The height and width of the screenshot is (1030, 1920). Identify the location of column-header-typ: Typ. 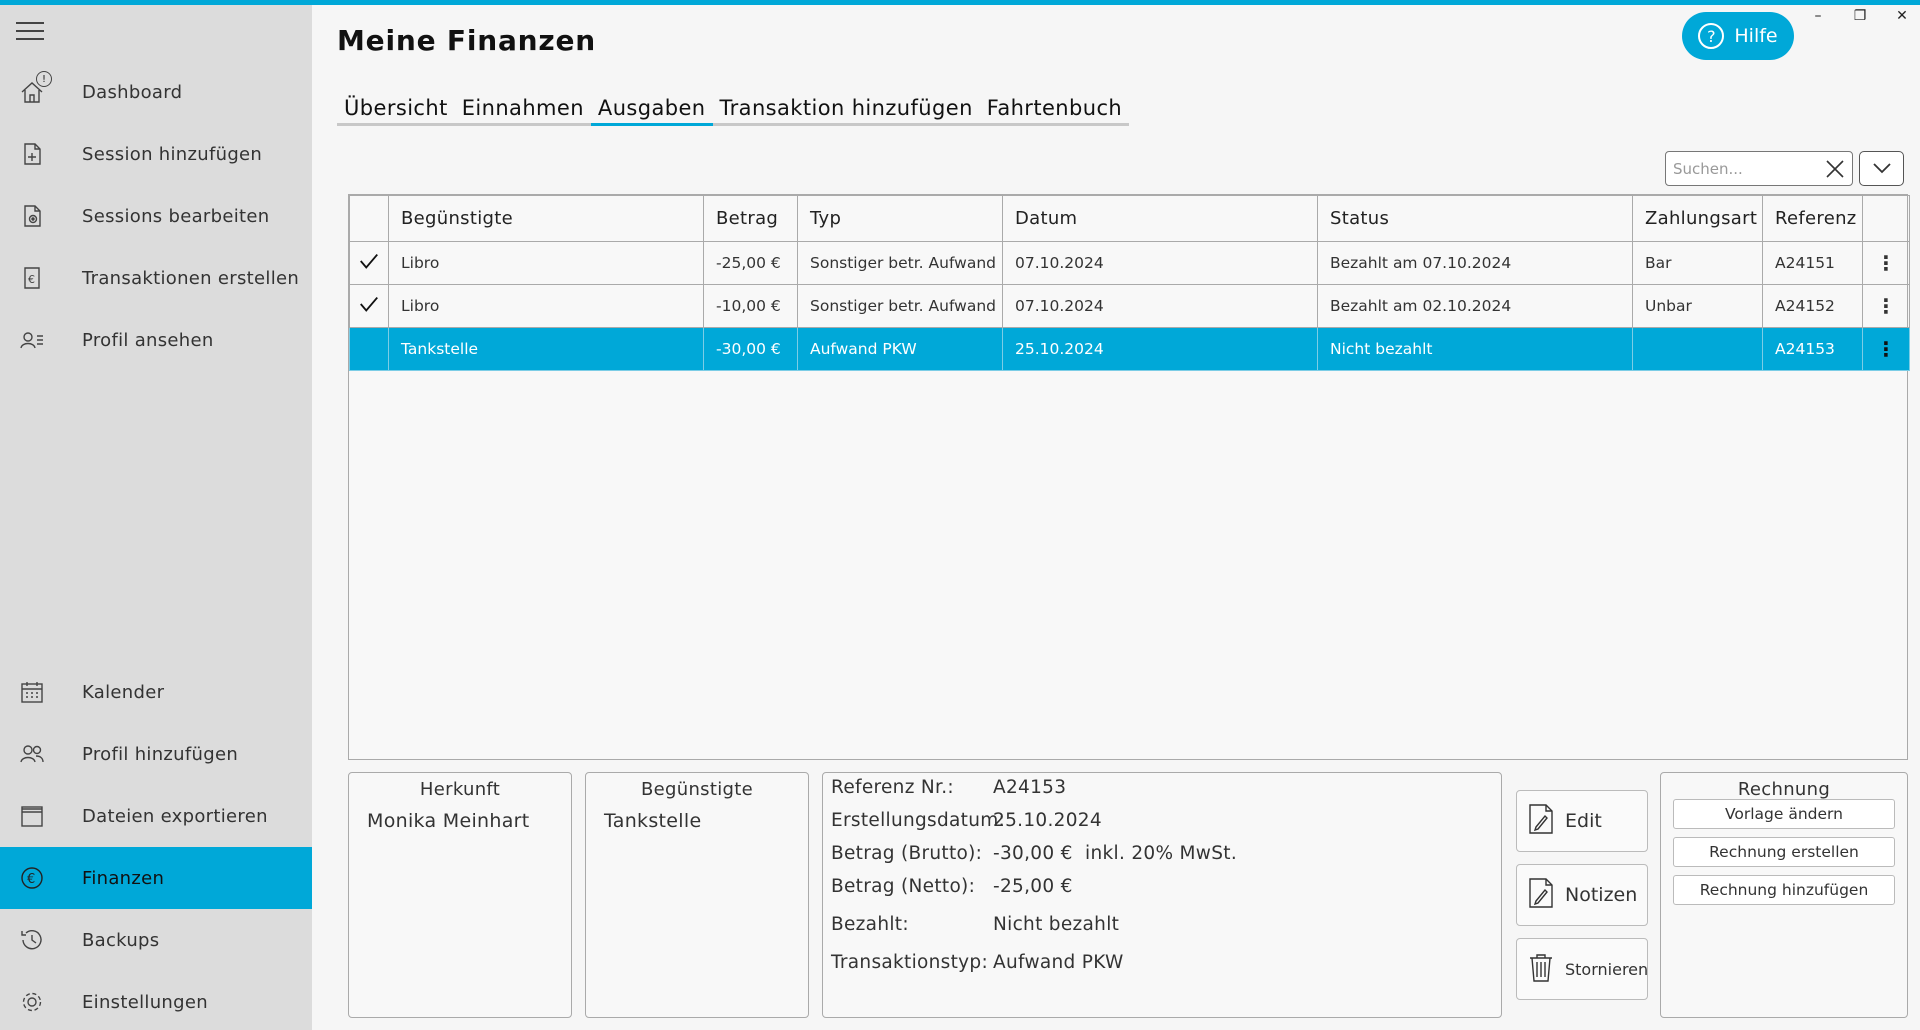
(900, 218).